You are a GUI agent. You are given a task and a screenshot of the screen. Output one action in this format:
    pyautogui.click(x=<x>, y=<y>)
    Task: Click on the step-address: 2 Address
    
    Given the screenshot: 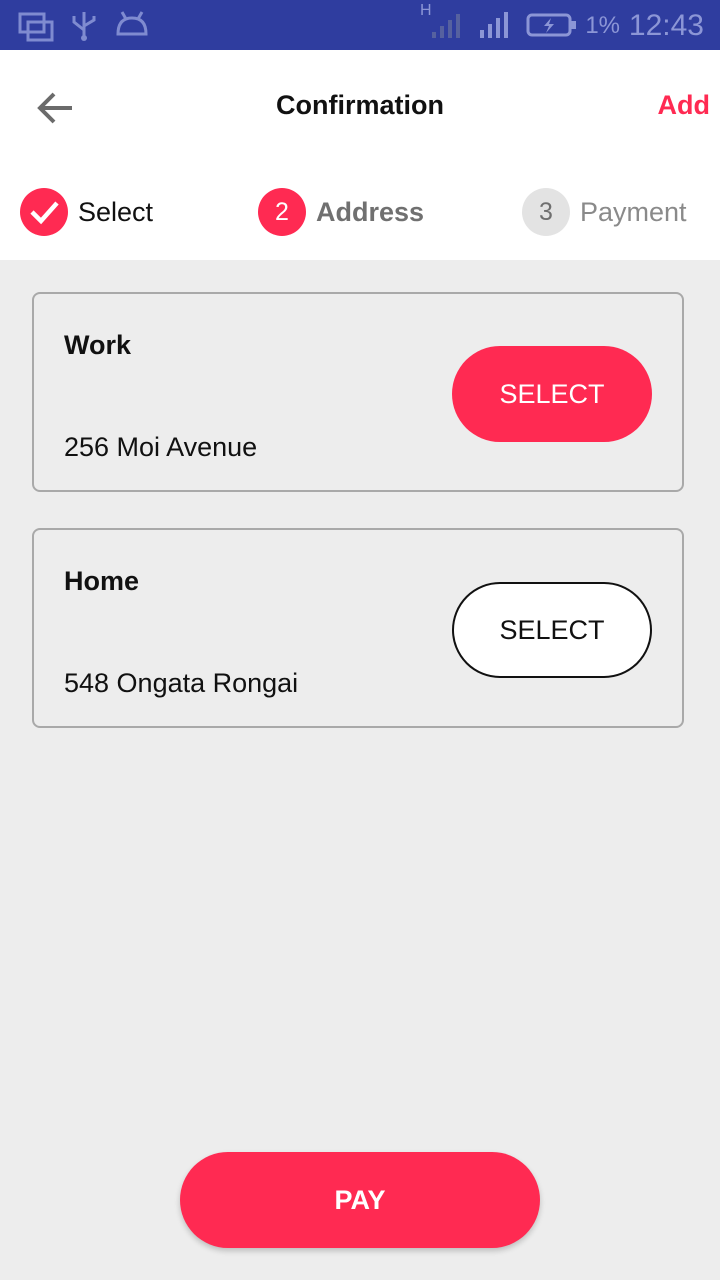 What is the action you would take?
    pyautogui.click(x=341, y=212)
    